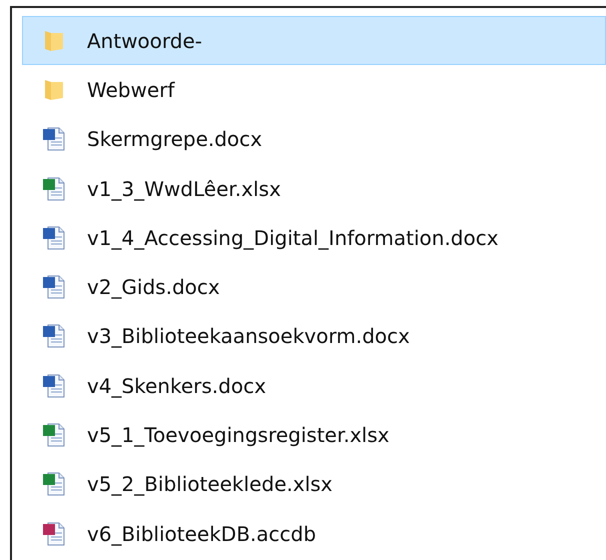 The width and height of the screenshot is (606, 560). I want to click on file-name: v1_3_WwdLêer.xlsx, so click(184, 188).